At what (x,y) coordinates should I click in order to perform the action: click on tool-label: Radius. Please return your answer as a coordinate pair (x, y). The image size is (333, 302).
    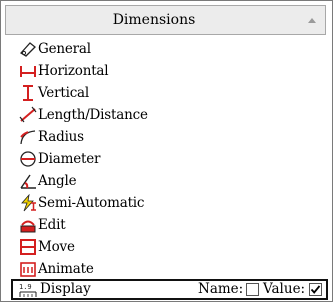
    Looking at the image, I should click on (61, 137).